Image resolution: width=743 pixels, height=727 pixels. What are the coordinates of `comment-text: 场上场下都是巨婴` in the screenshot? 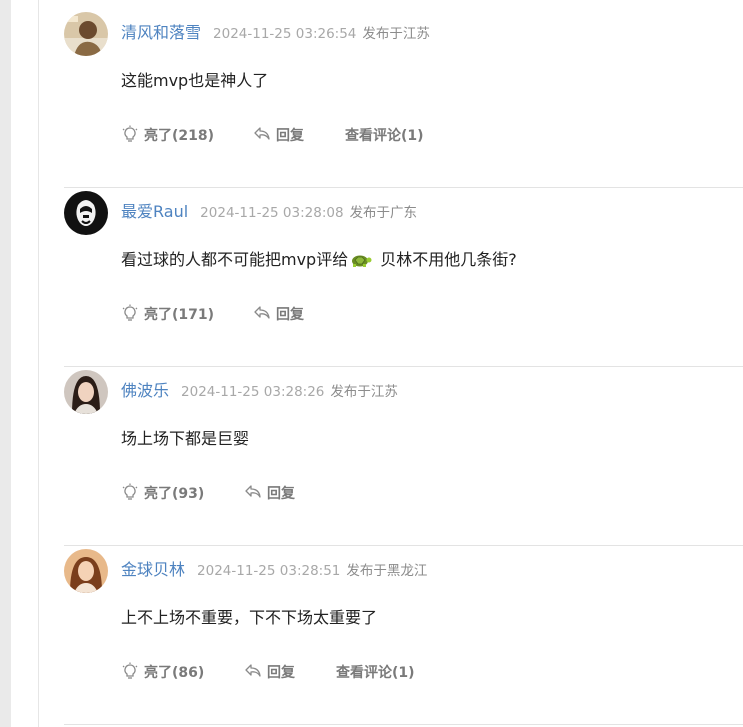 It's located at (185, 438).